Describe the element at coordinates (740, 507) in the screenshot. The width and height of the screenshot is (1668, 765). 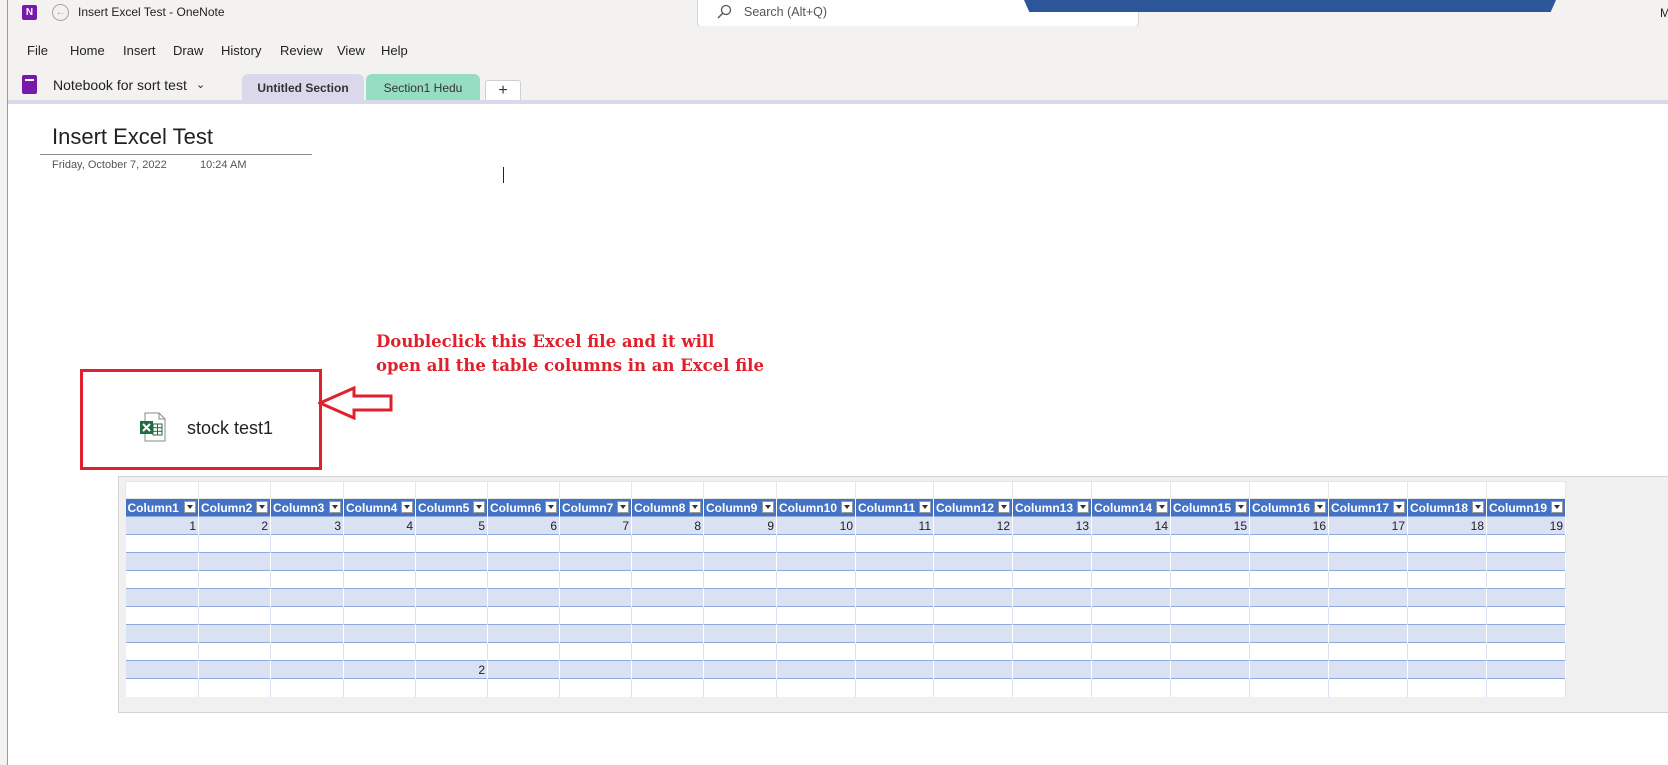
I see `table-header-cell: Column9` at that location.